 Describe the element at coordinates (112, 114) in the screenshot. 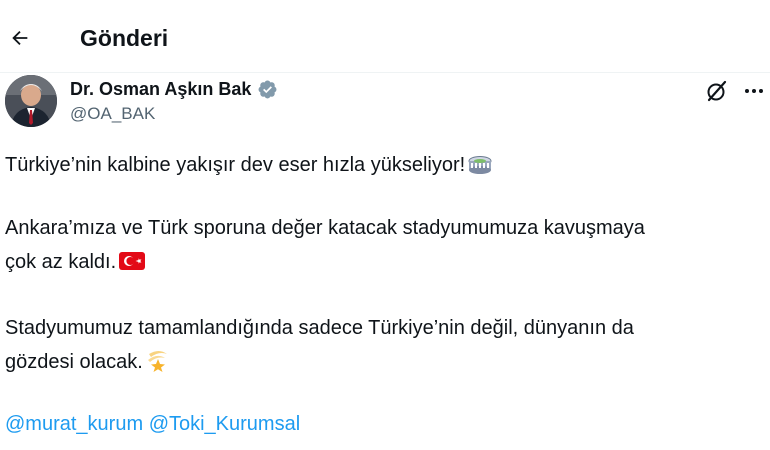

I see `author-handle: @OA_BAK` at that location.